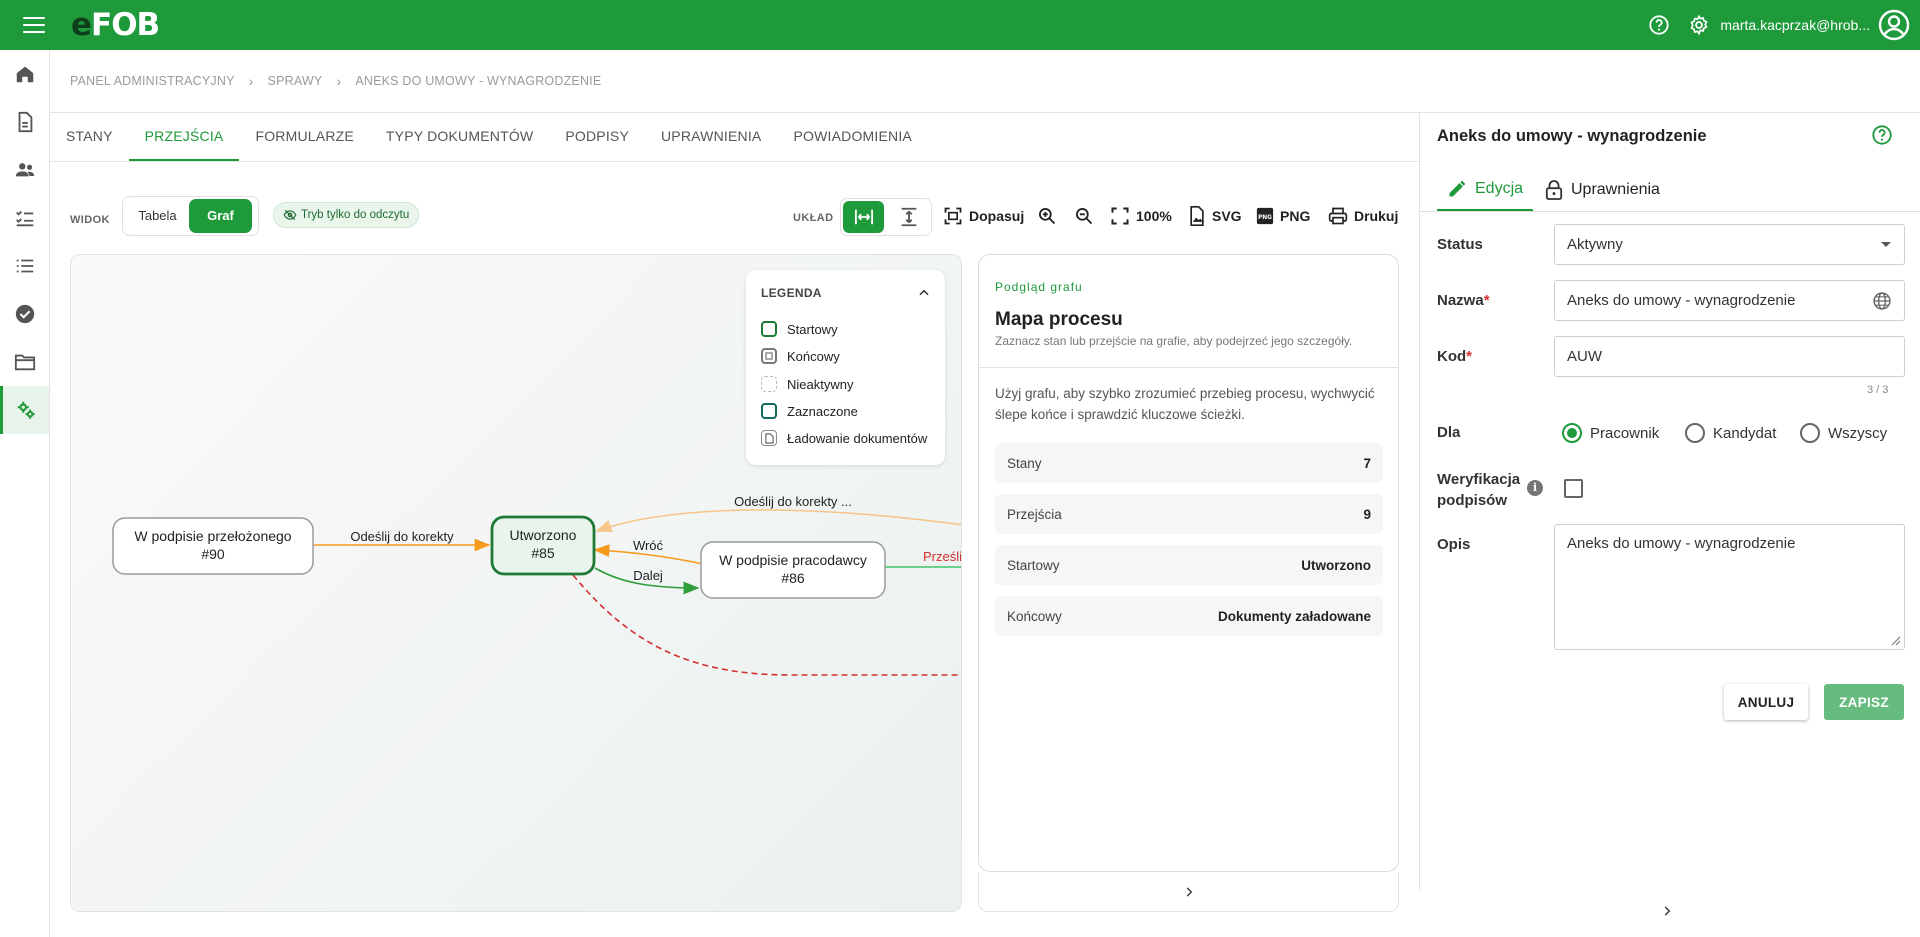  I want to click on list-icon, so click(24, 266).